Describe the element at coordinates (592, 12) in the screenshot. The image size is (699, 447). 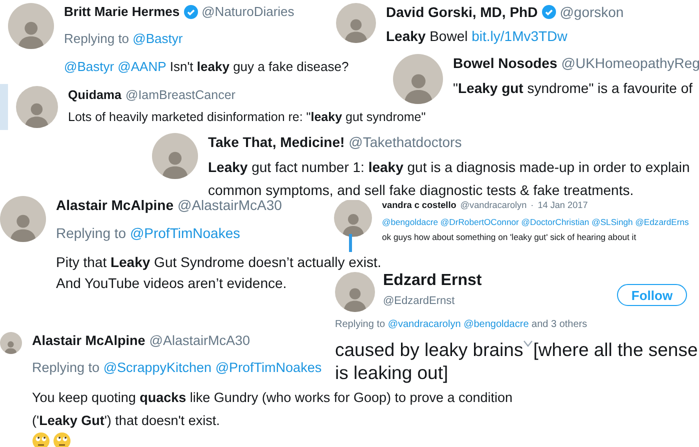
I see `user-handle: @gorskon` at that location.